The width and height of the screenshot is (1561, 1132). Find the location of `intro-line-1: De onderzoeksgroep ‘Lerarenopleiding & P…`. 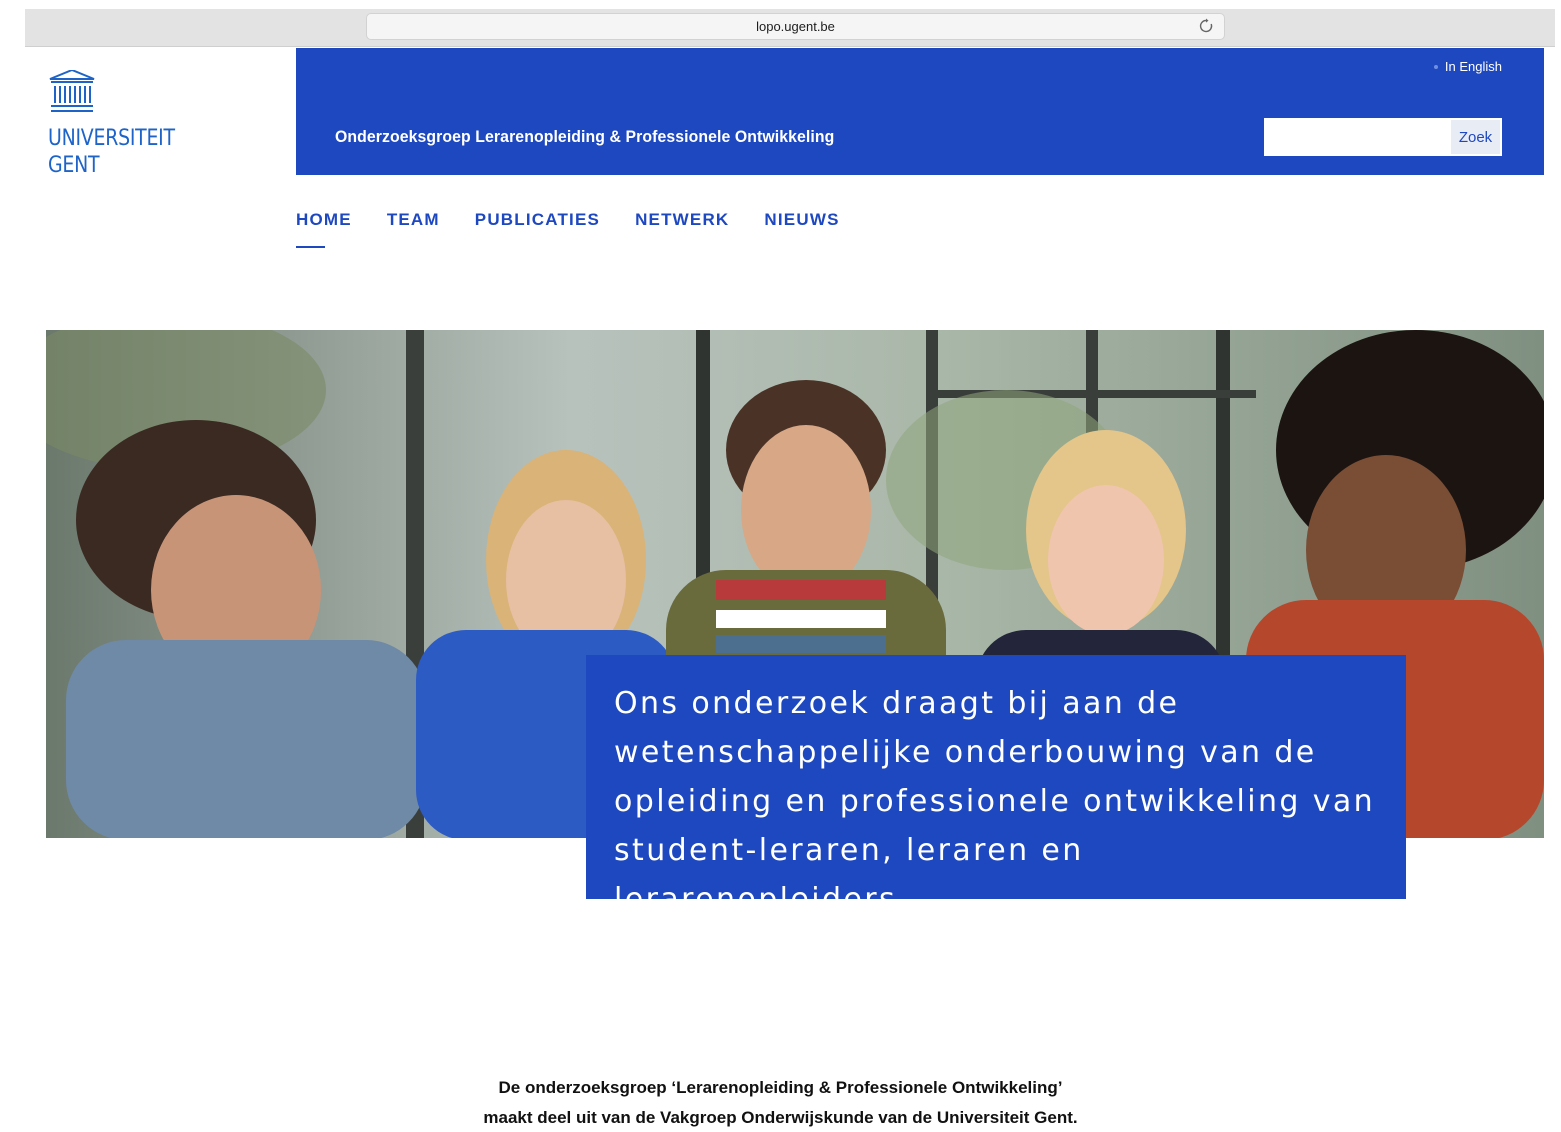

intro-line-1: De onderzoeksgroep ‘Lerarenopleiding & P… is located at coordinates (780, 1087).